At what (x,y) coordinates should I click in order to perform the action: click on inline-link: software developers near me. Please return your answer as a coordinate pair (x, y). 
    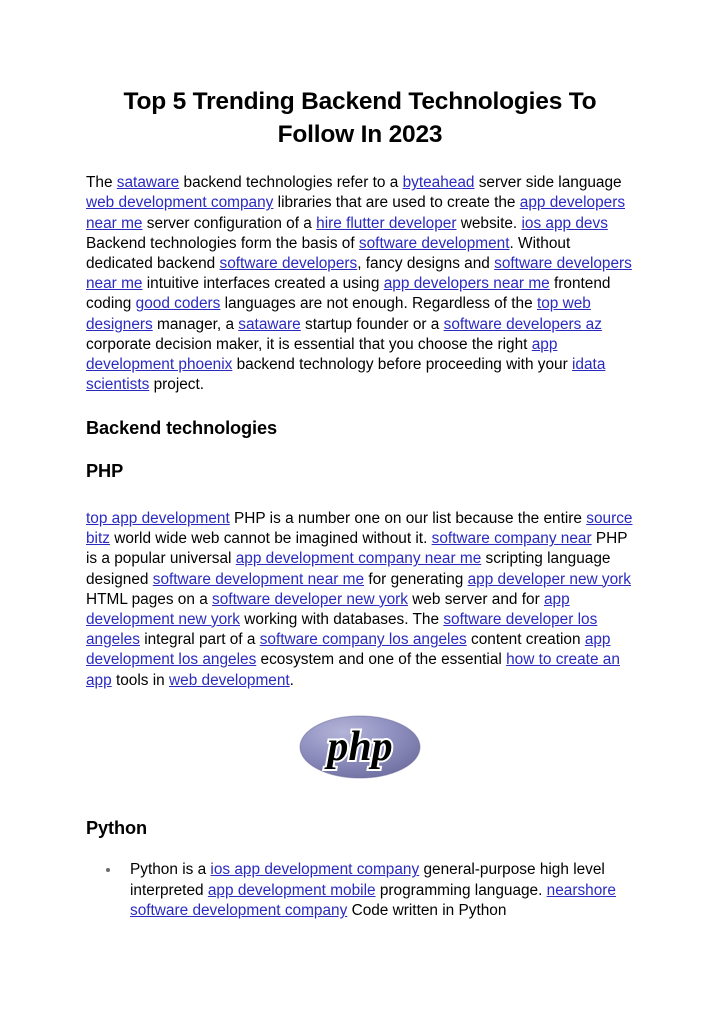
    Looking at the image, I should click on (359, 273).